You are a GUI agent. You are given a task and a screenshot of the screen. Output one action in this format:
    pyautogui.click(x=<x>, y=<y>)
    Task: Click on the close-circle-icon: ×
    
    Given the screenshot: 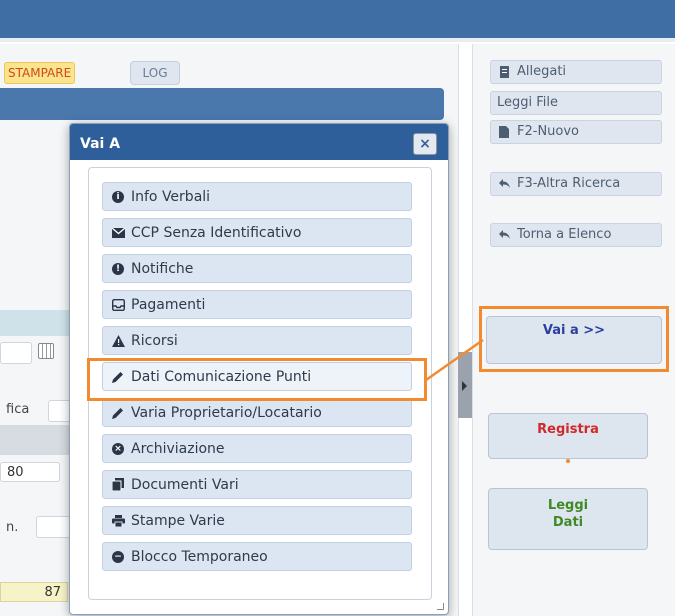 What is the action you would take?
    pyautogui.click(x=118, y=449)
    